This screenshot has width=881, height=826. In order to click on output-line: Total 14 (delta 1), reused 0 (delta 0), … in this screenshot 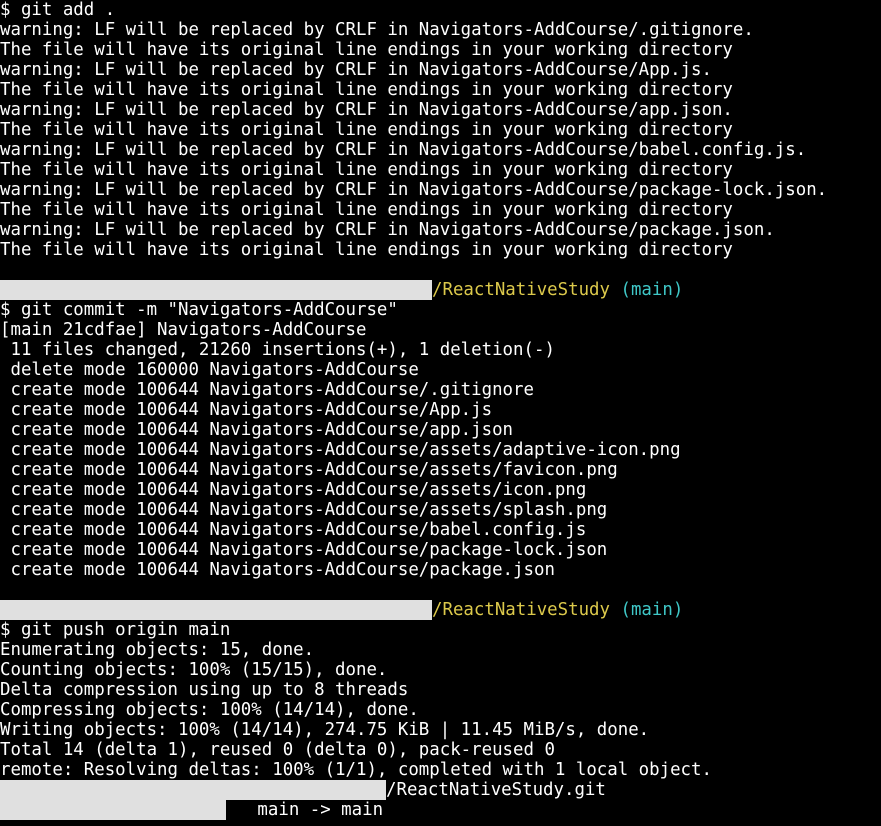, I will do `click(277, 750)`.